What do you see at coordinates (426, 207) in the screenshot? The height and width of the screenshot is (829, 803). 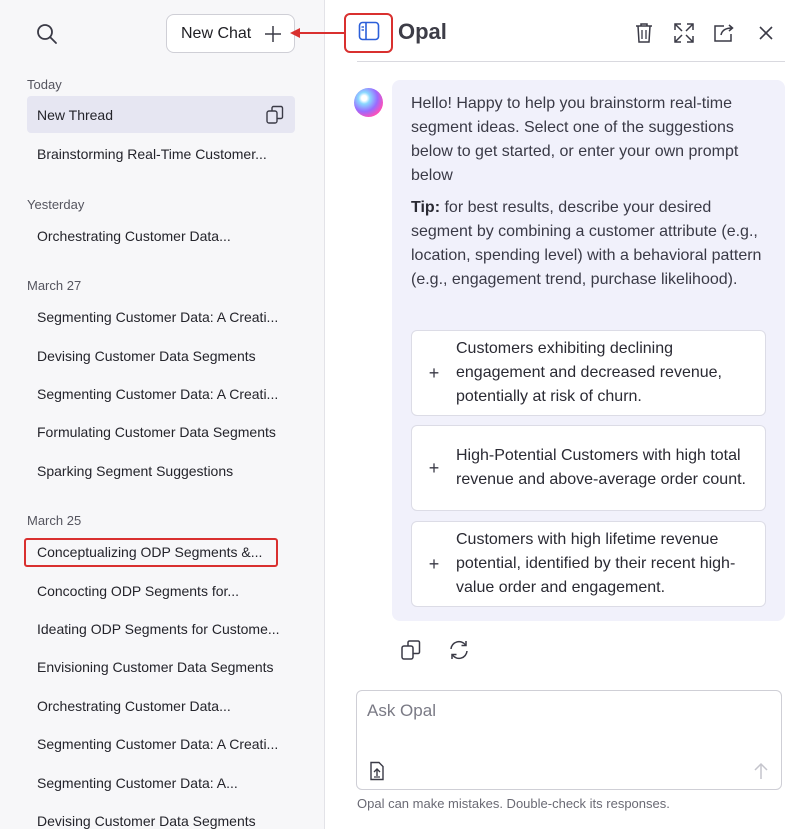 I see `tip-label: Tip:` at bounding box center [426, 207].